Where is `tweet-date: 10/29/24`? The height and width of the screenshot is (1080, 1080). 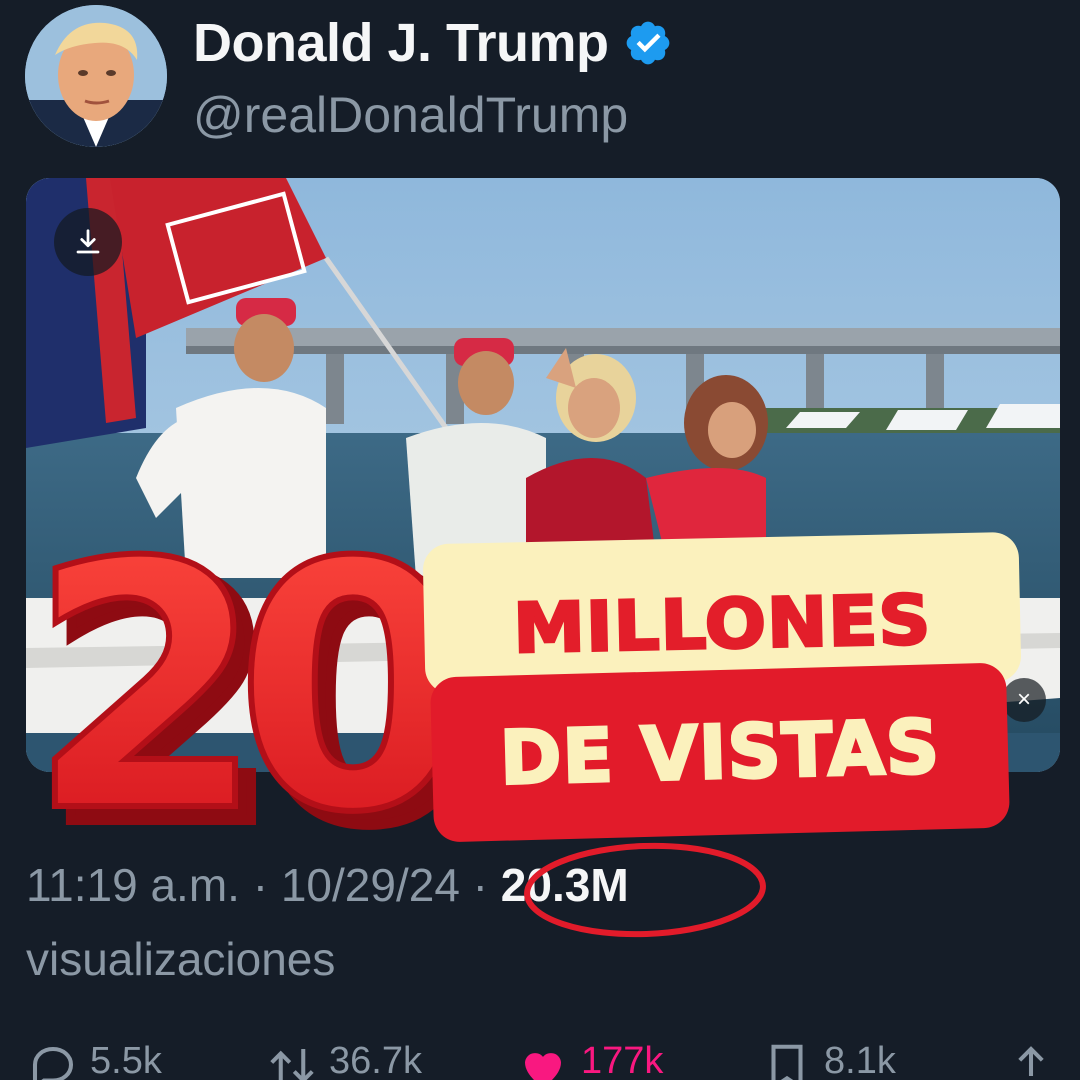
tweet-date: 10/29/24 is located at coordinates (370, 885).